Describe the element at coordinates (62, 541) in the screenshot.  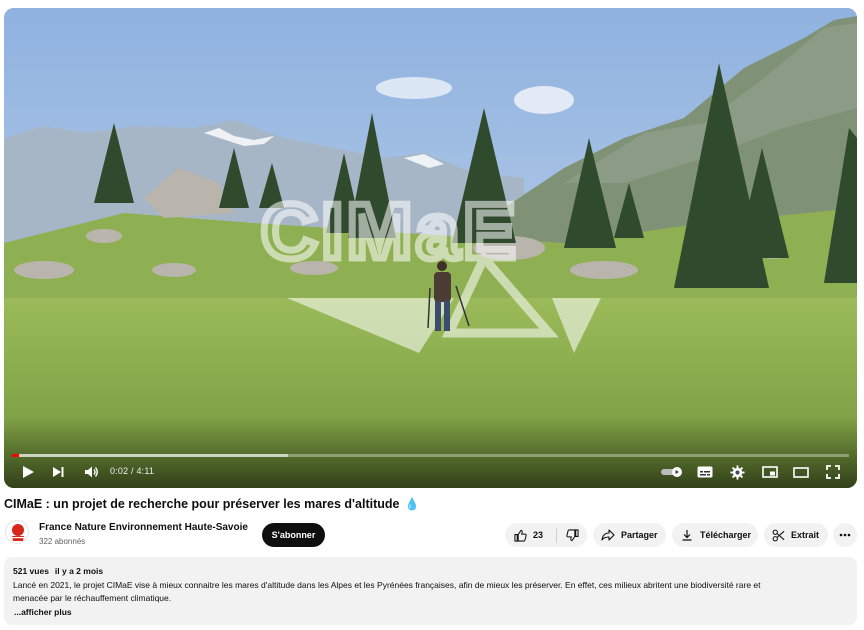
I see `subscriber-count: 322 abonnés` at that location.